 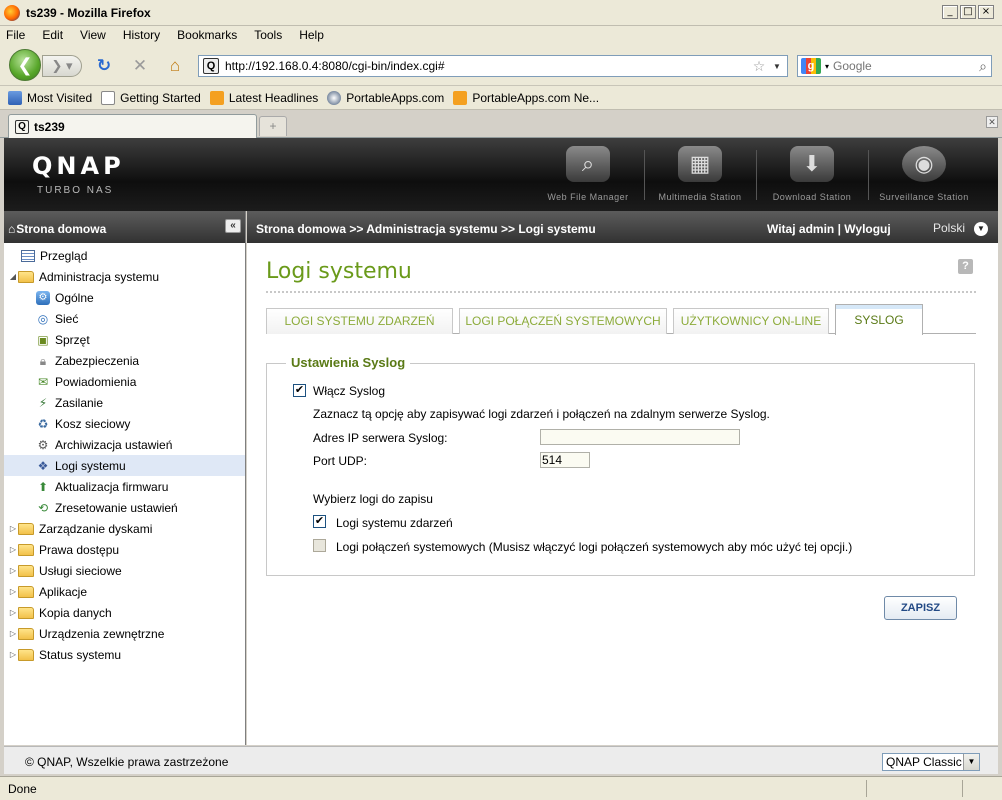 What do you see at coordinates (233, 226) in the screenshot?
I see `collapse-sidebar-icon: «` at bounding box center [233, 226].